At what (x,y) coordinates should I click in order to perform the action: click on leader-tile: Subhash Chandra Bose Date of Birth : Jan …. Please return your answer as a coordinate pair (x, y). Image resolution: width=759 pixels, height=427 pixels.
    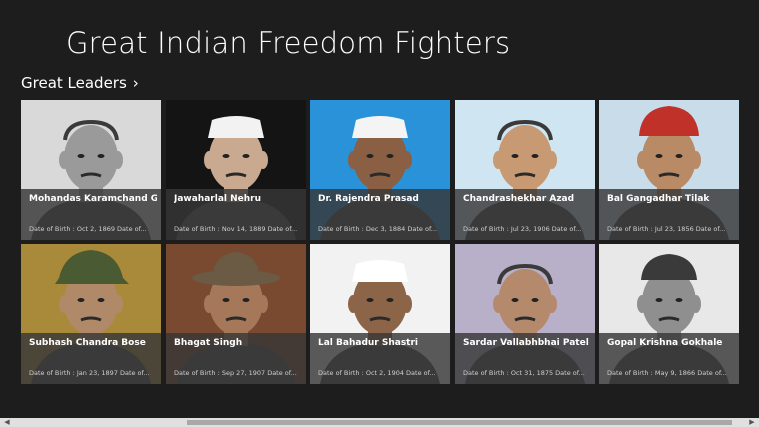
    Looking at the image, I should click on (91, 314).